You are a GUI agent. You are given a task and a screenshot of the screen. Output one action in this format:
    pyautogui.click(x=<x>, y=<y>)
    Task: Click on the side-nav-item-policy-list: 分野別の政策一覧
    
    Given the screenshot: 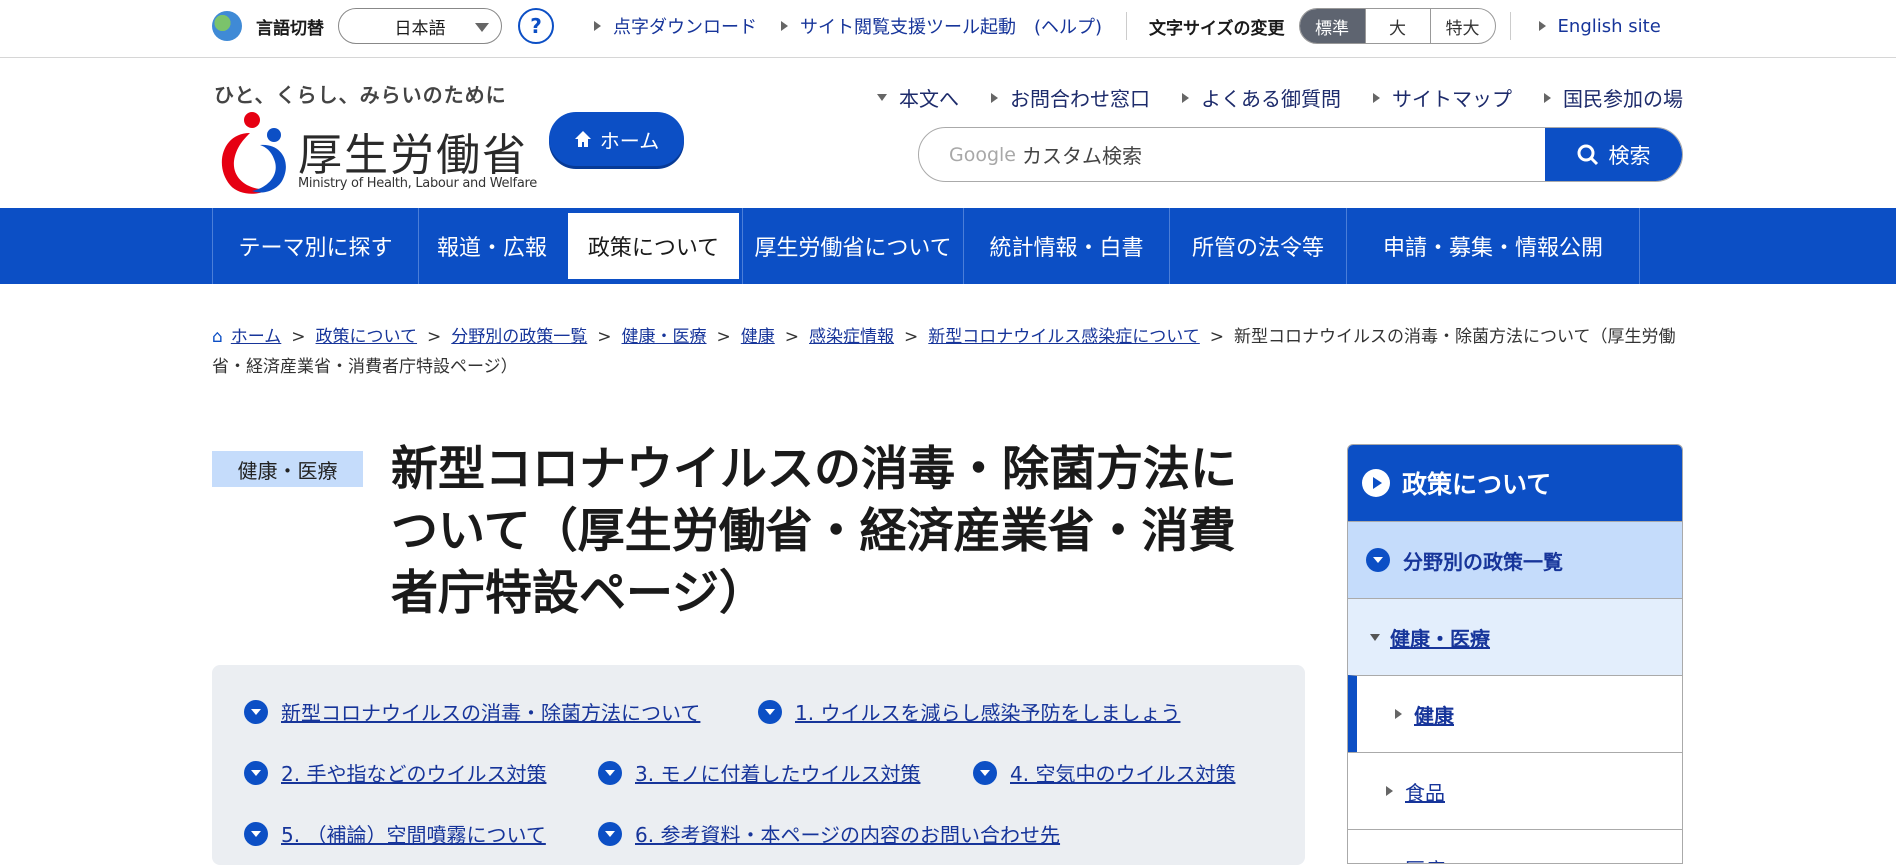 What is the action you would take?
    pyautogui.click(x=1515, y=559)
    